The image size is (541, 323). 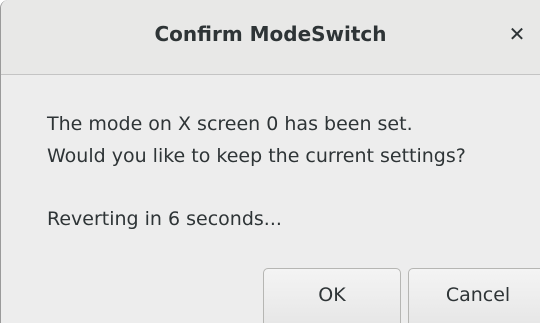 I want to click on close-icon: ✕, so click(x=517, y=34).